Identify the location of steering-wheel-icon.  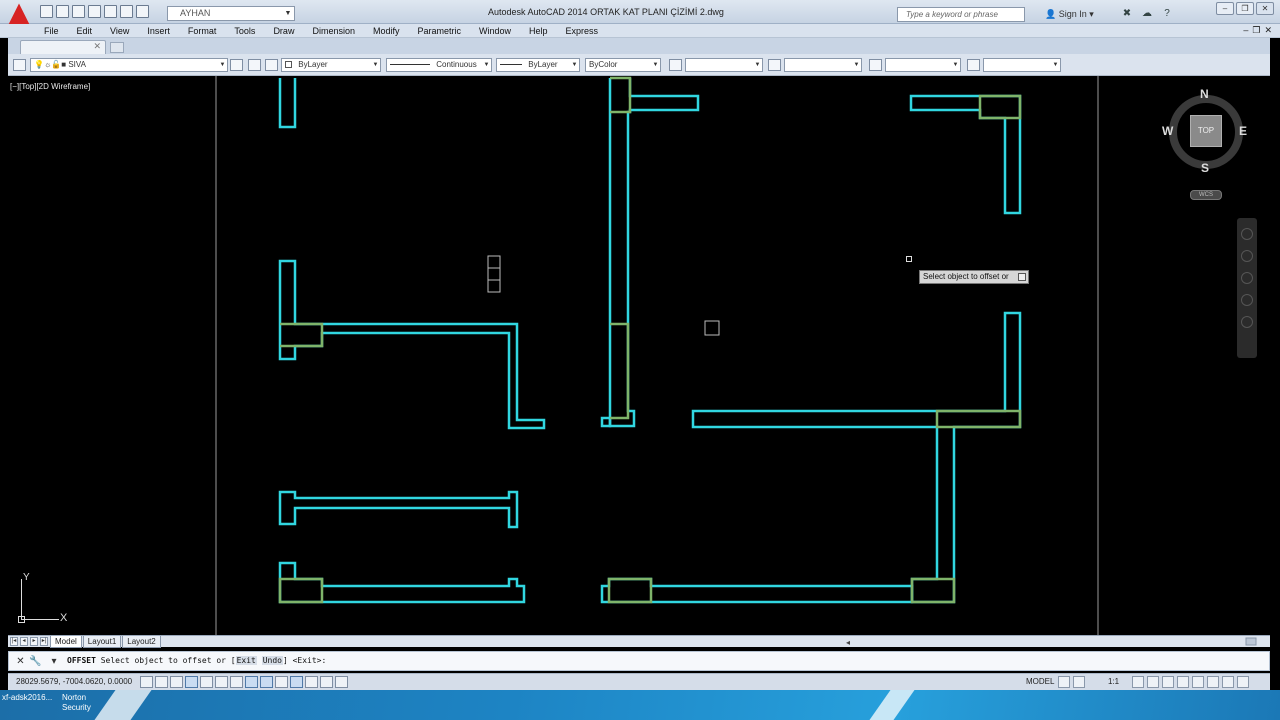
(1247, 234).